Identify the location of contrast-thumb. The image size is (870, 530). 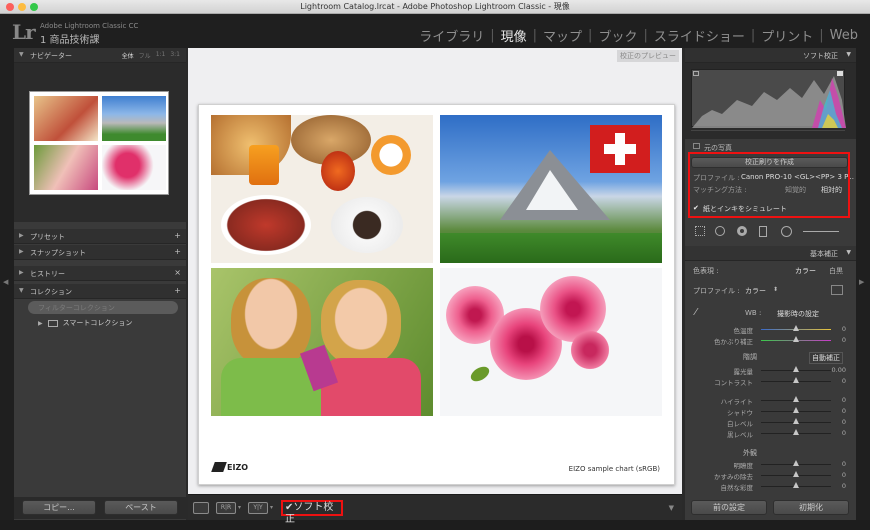
(796, 380).